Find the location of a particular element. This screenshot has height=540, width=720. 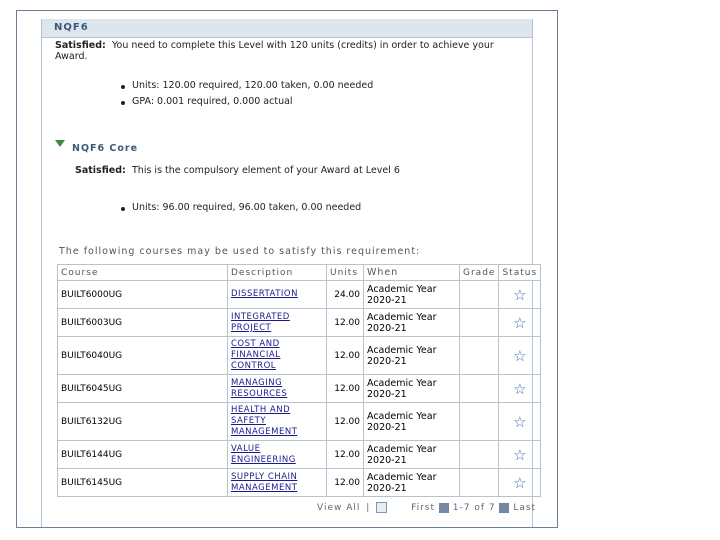

previous-page-icon is located at coordinates (443, 507).